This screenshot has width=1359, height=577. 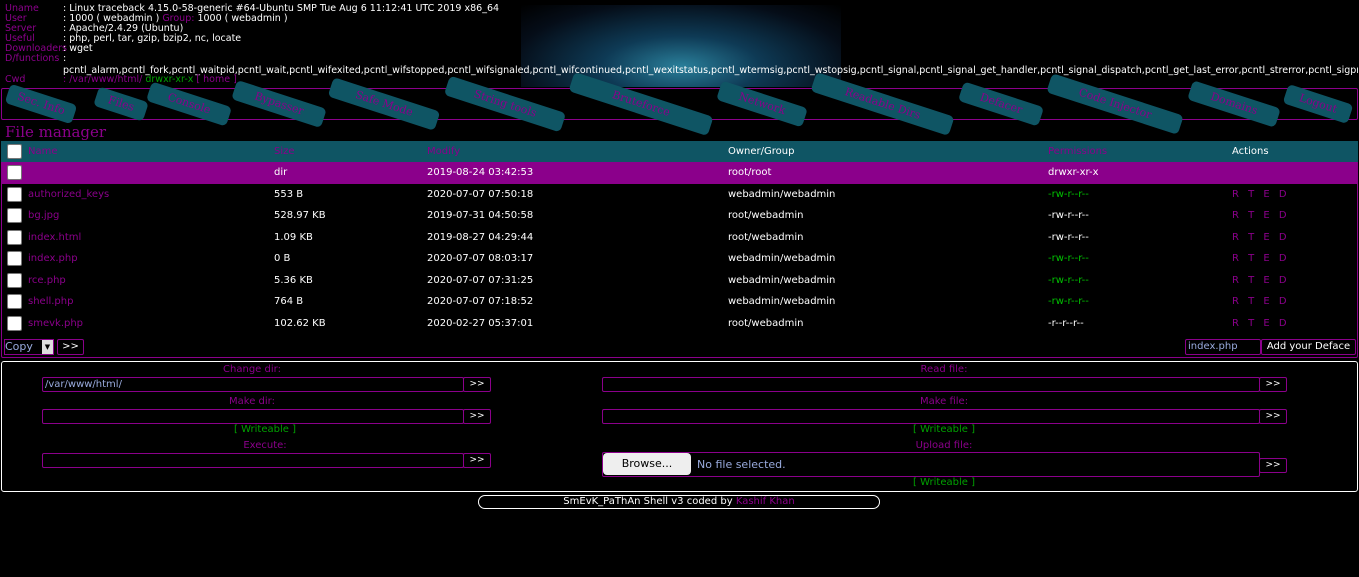 I want to click on tab-console: Console, so click(x=189, y=104).